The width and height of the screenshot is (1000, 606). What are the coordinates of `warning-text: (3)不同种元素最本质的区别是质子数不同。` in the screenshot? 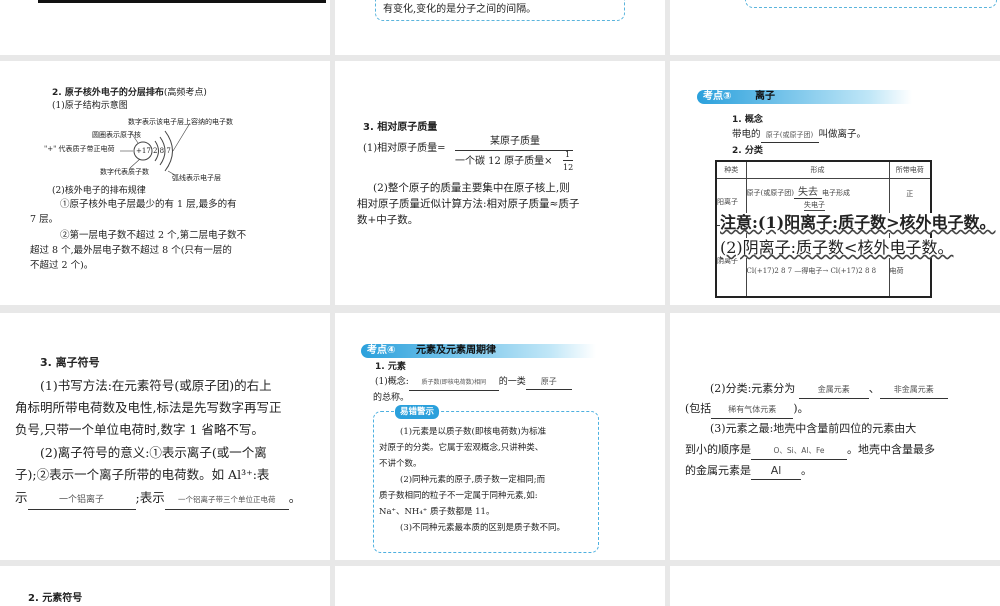 It's located at (483, 528).